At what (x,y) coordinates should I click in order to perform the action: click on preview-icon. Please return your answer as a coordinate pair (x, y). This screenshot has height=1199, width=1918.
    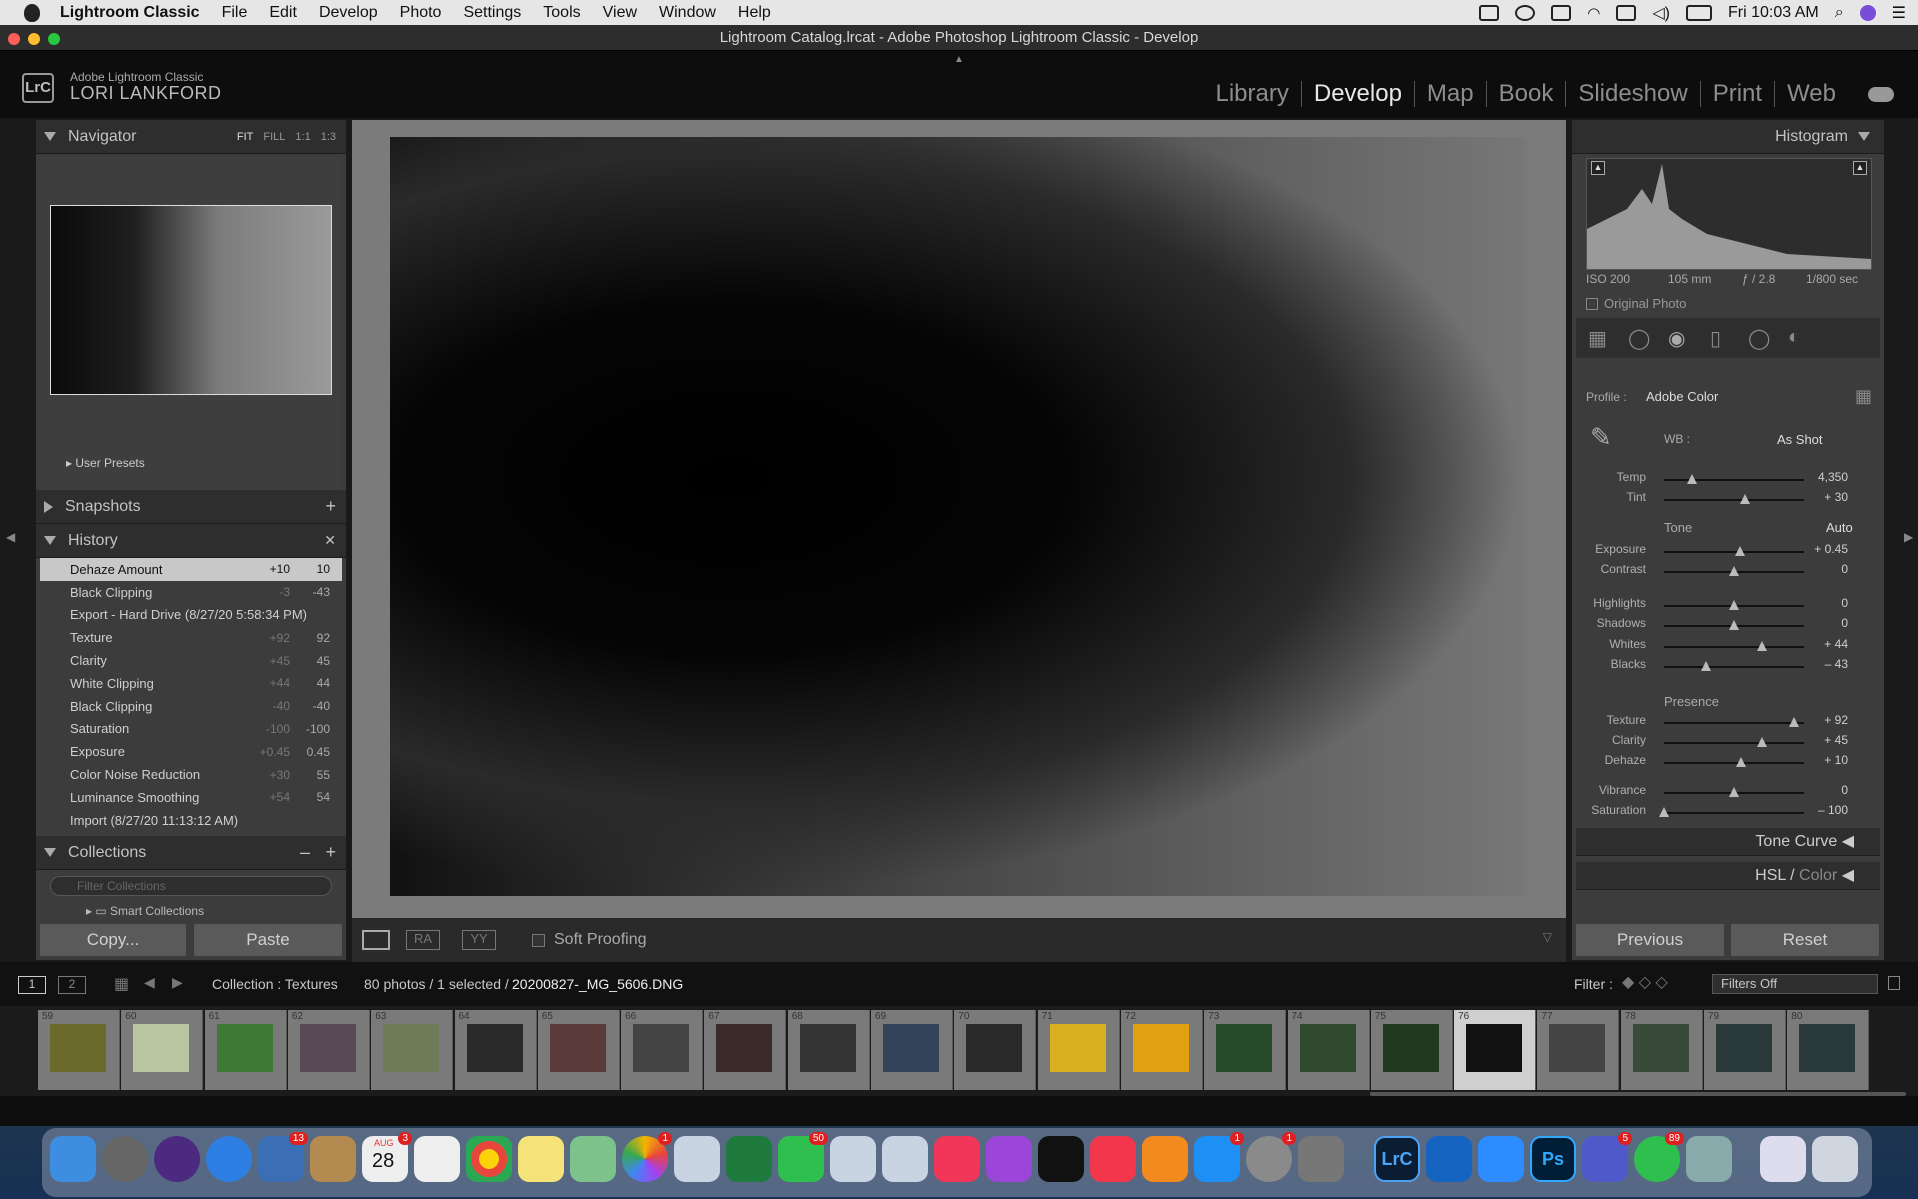
    Looking at the image, I should click on (1709, 1159).